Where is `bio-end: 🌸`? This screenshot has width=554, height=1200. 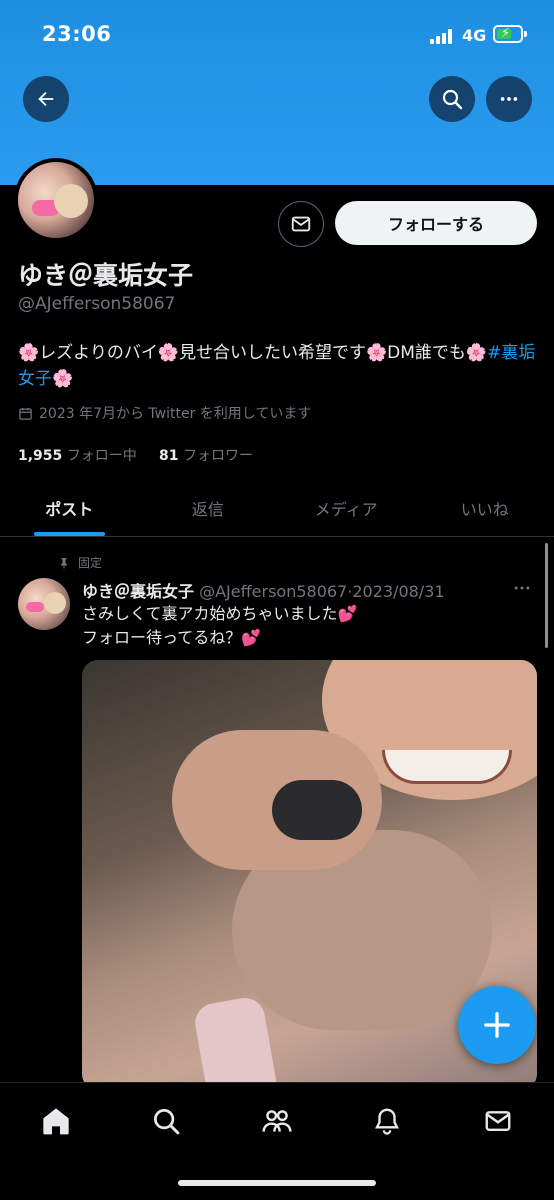 bio-end: 🌸 is located at coordinates (63, 379).